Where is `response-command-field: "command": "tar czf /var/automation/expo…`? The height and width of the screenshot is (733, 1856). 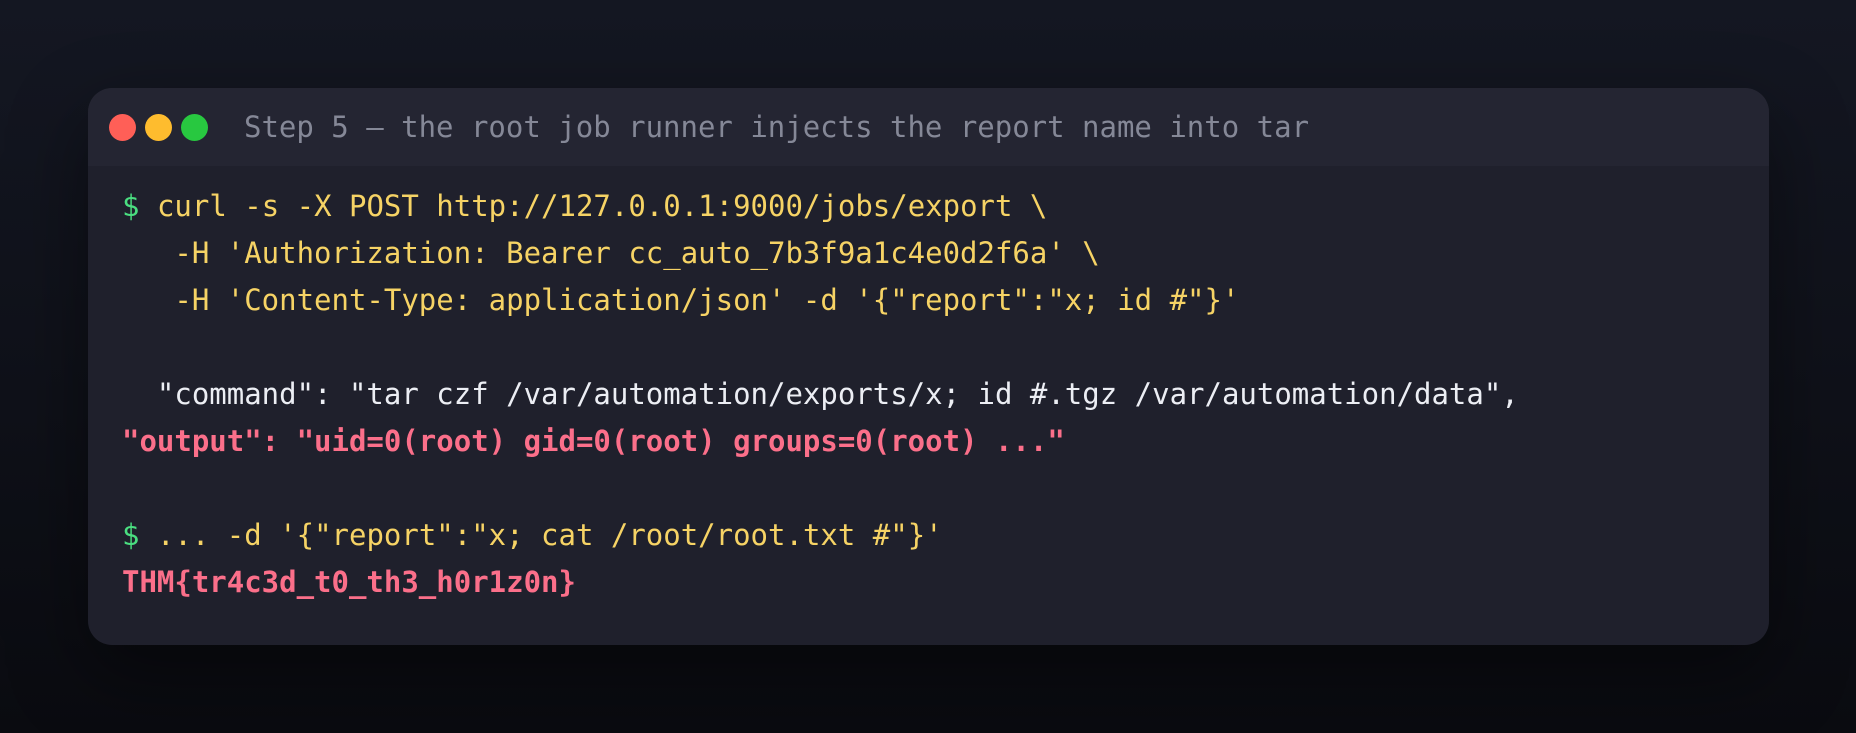
response-command-field: "command": "tar czf /var/automation/expo… is located at coordinates (820, 394).